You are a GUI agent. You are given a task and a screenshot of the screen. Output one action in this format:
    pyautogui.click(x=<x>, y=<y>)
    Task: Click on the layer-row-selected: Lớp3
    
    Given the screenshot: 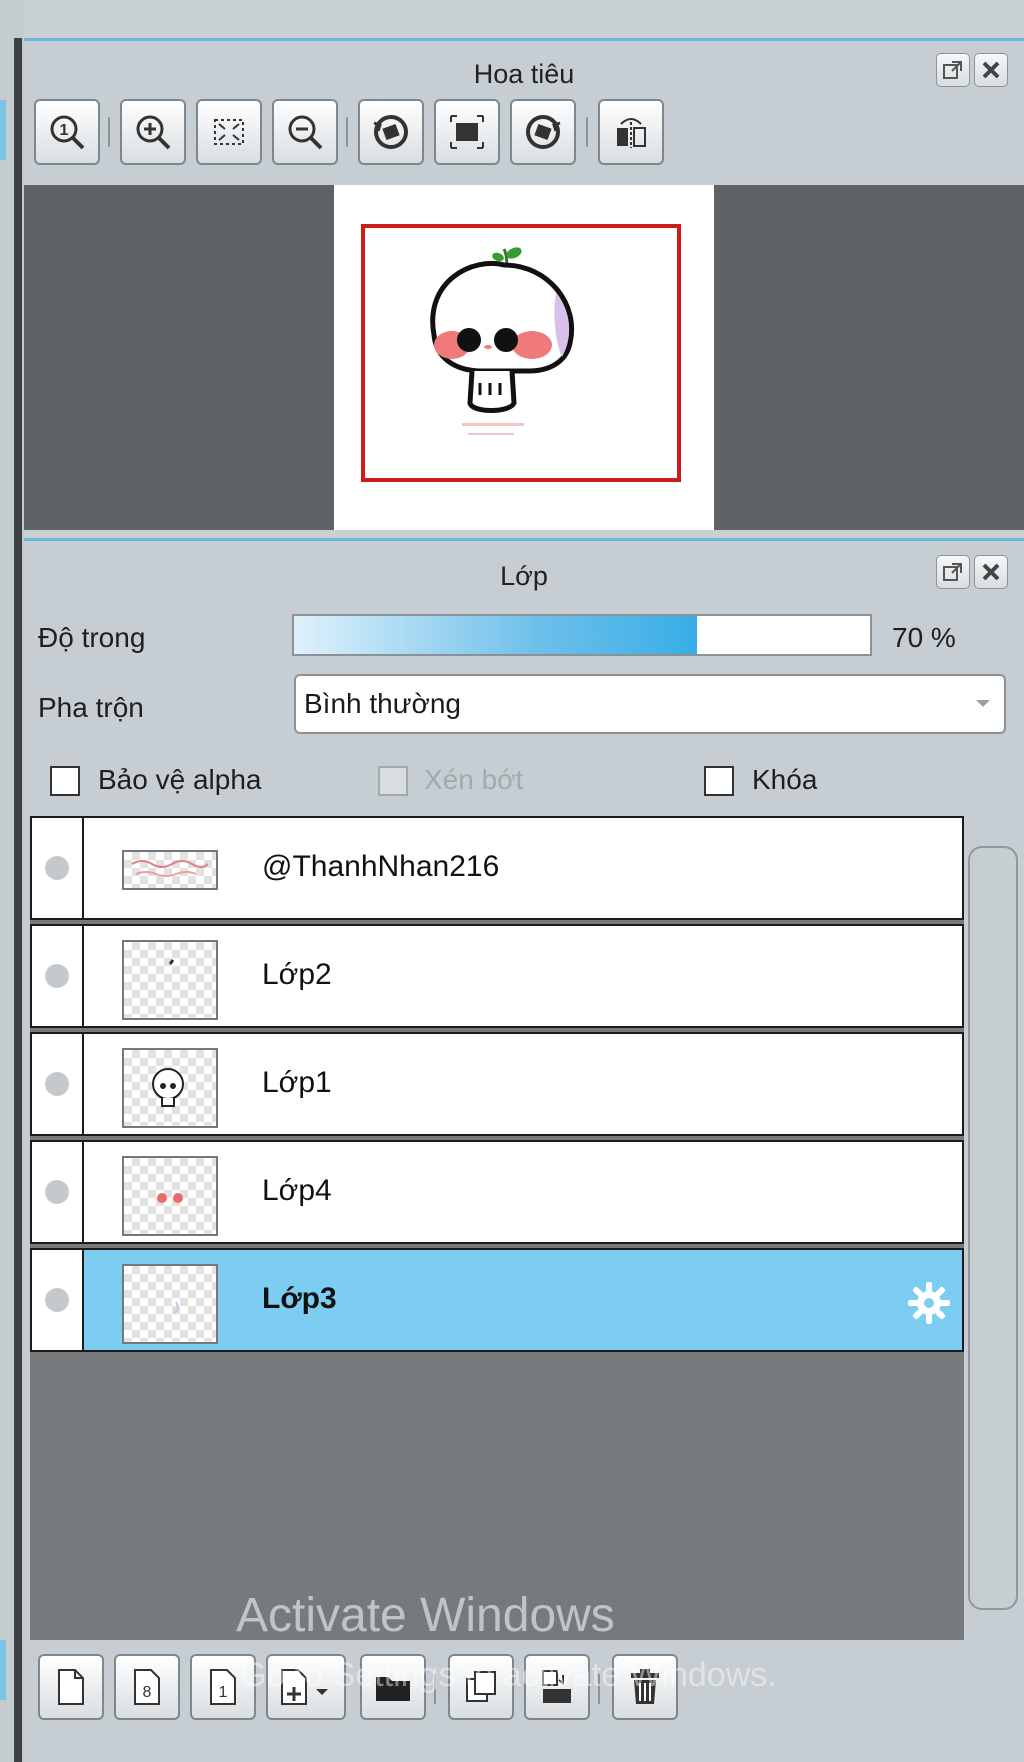 What is the action you would take?
    pyautogui.click(x=497, y=1300)
    